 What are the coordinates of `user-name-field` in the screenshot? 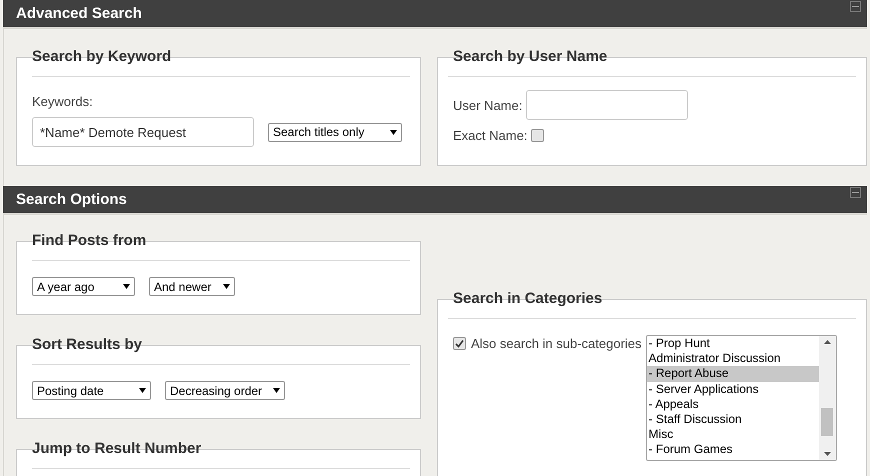 It's located at (607, 105).